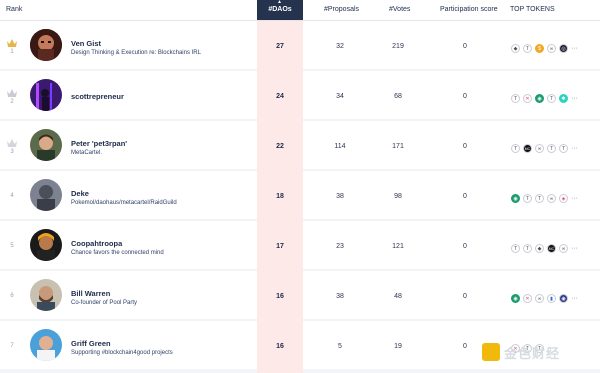  I want to click on votes-count: 98, so click(398, 196).